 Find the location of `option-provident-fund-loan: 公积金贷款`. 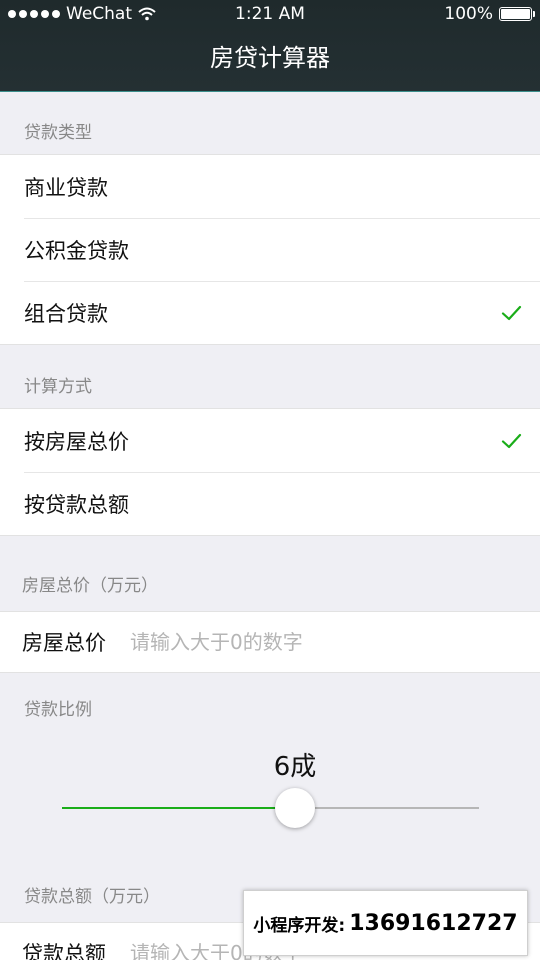

option-provident-fund-loan: 公积金贷款 is located at coordinates (270, 249).